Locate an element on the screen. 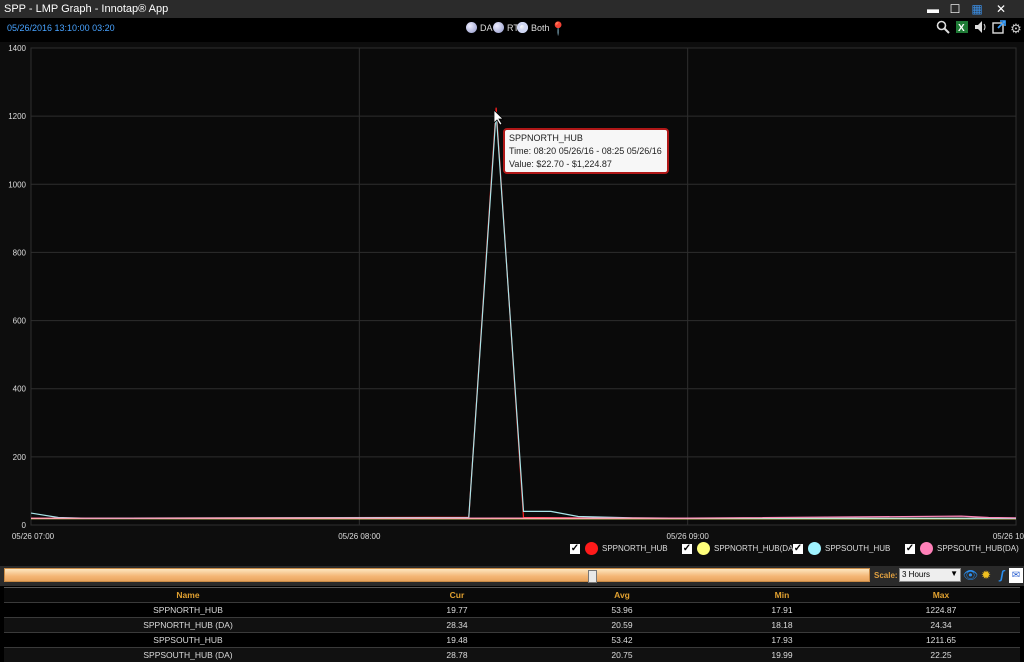 This screenshot has height=662, width=1024. search-icon is located at coordinates (943, 29).